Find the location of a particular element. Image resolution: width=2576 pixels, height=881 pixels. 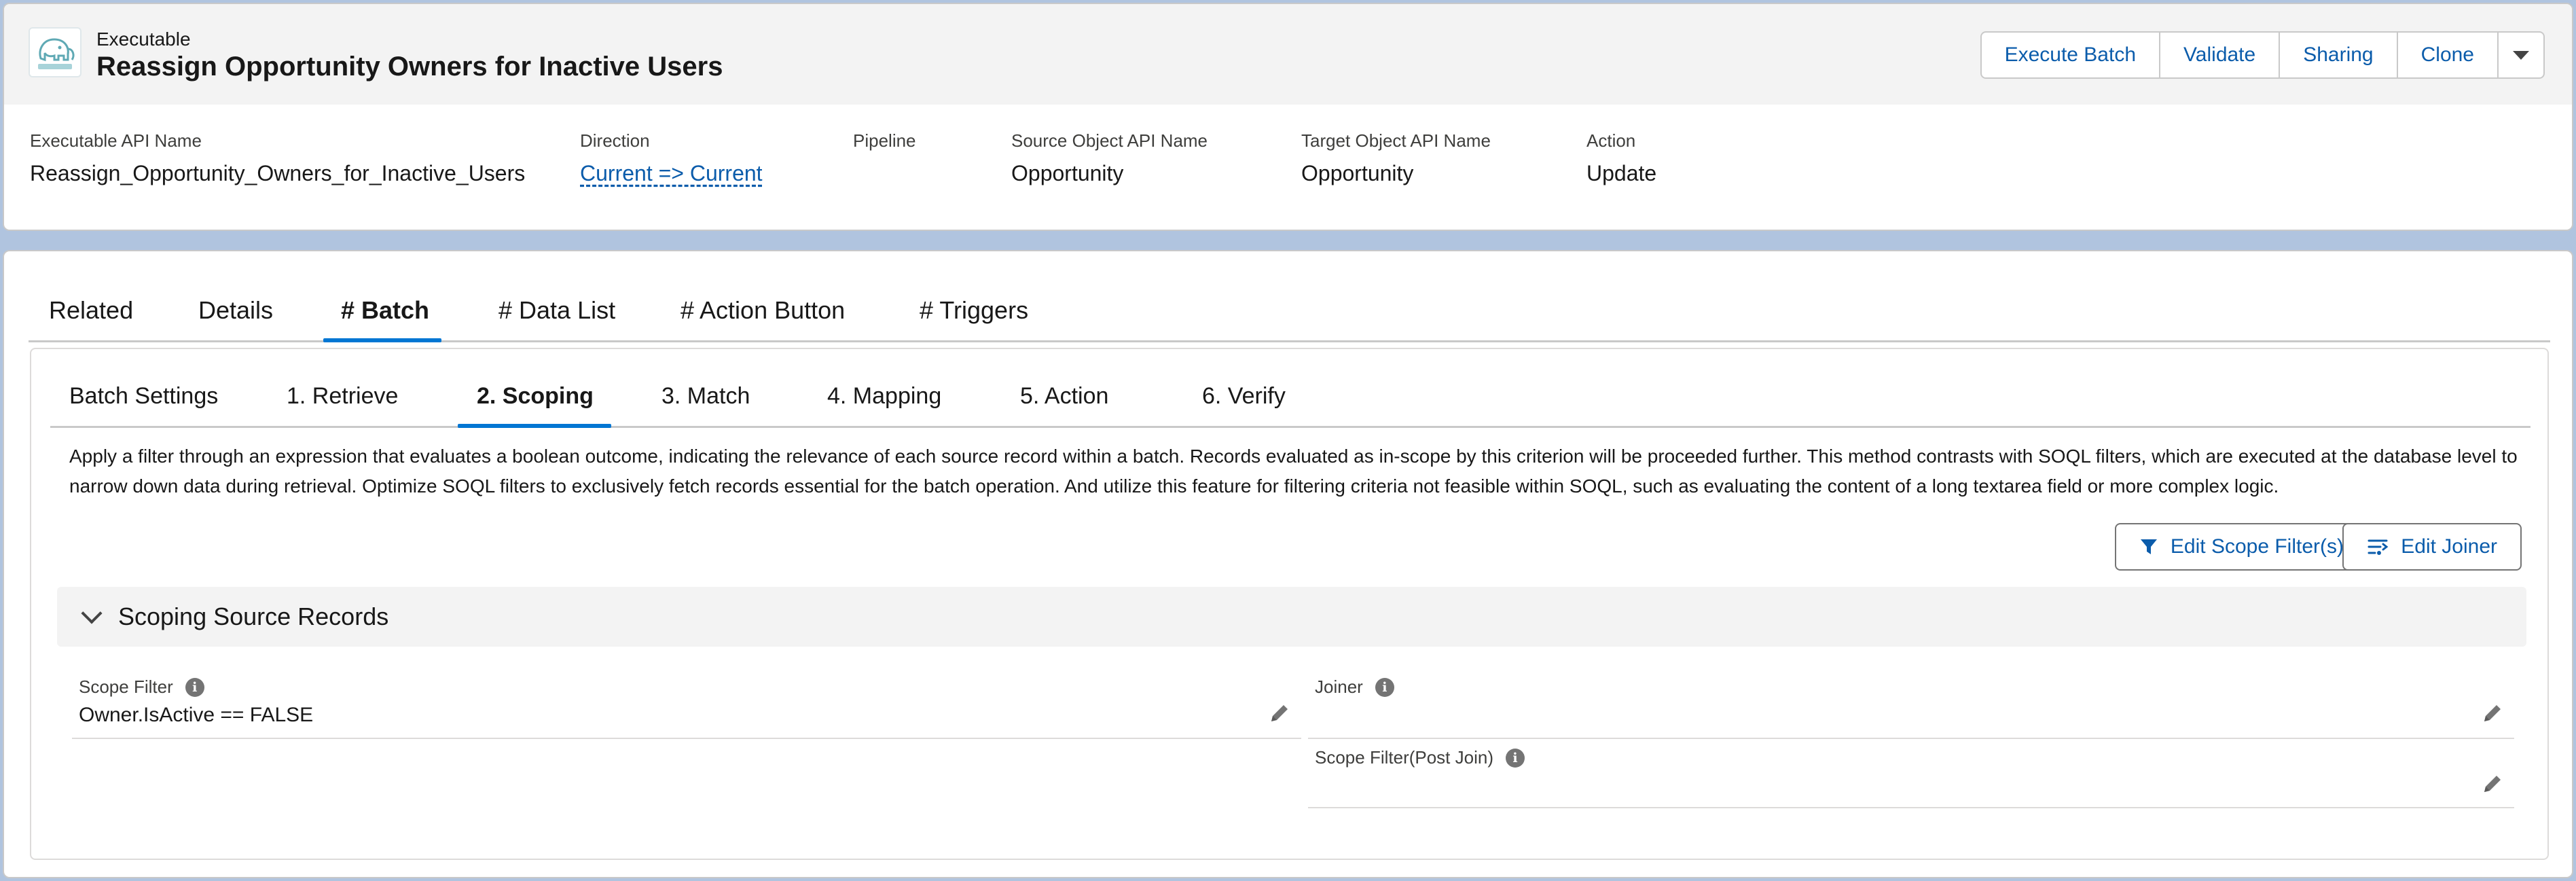

subtab-action: 5. Action is located at coordinates (1064, 396).